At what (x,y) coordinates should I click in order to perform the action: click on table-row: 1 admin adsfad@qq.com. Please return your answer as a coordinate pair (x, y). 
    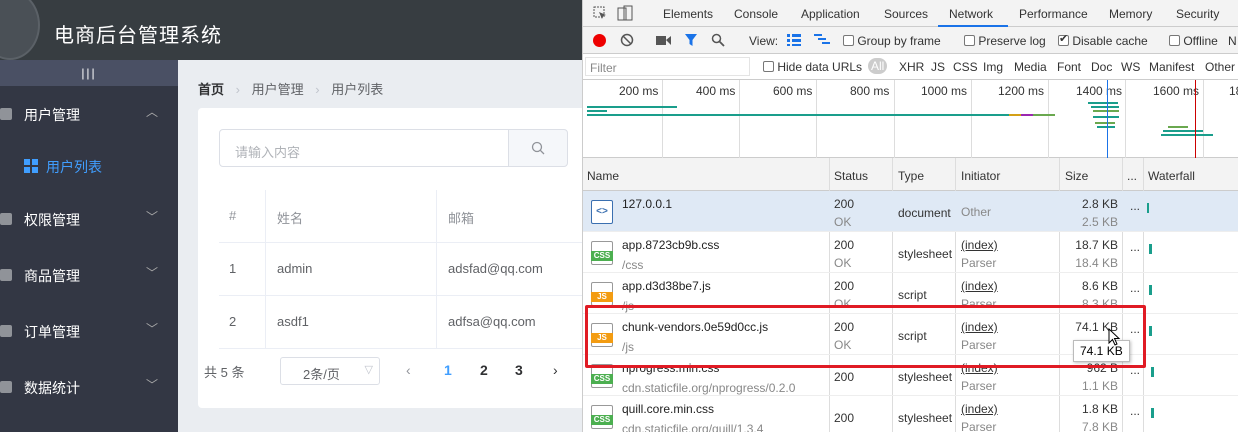
    Looking at the image, I should click on (409, 269).